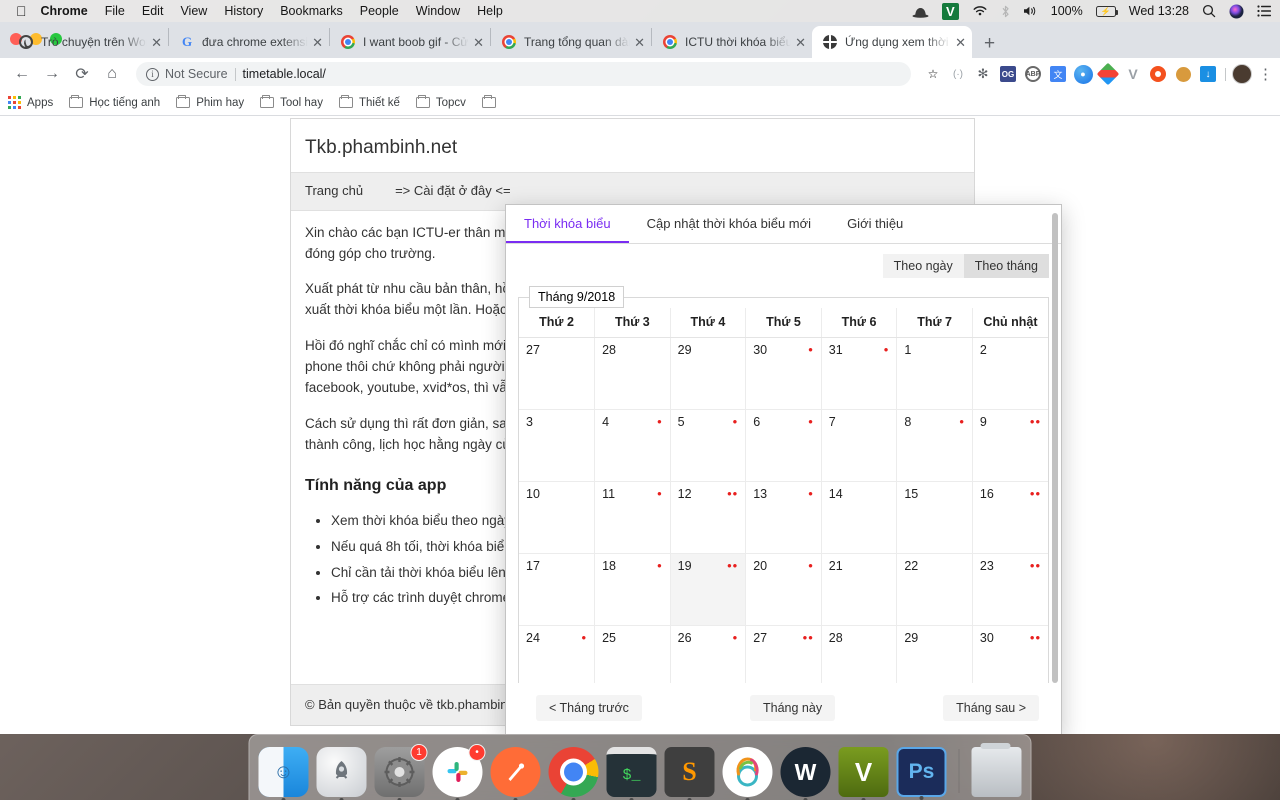 The width and height of the screenshot is (1280, 800). I want to click on browser-tab-5: ICTU thời khóa biểu - Chi ✕, so click(732, 42).